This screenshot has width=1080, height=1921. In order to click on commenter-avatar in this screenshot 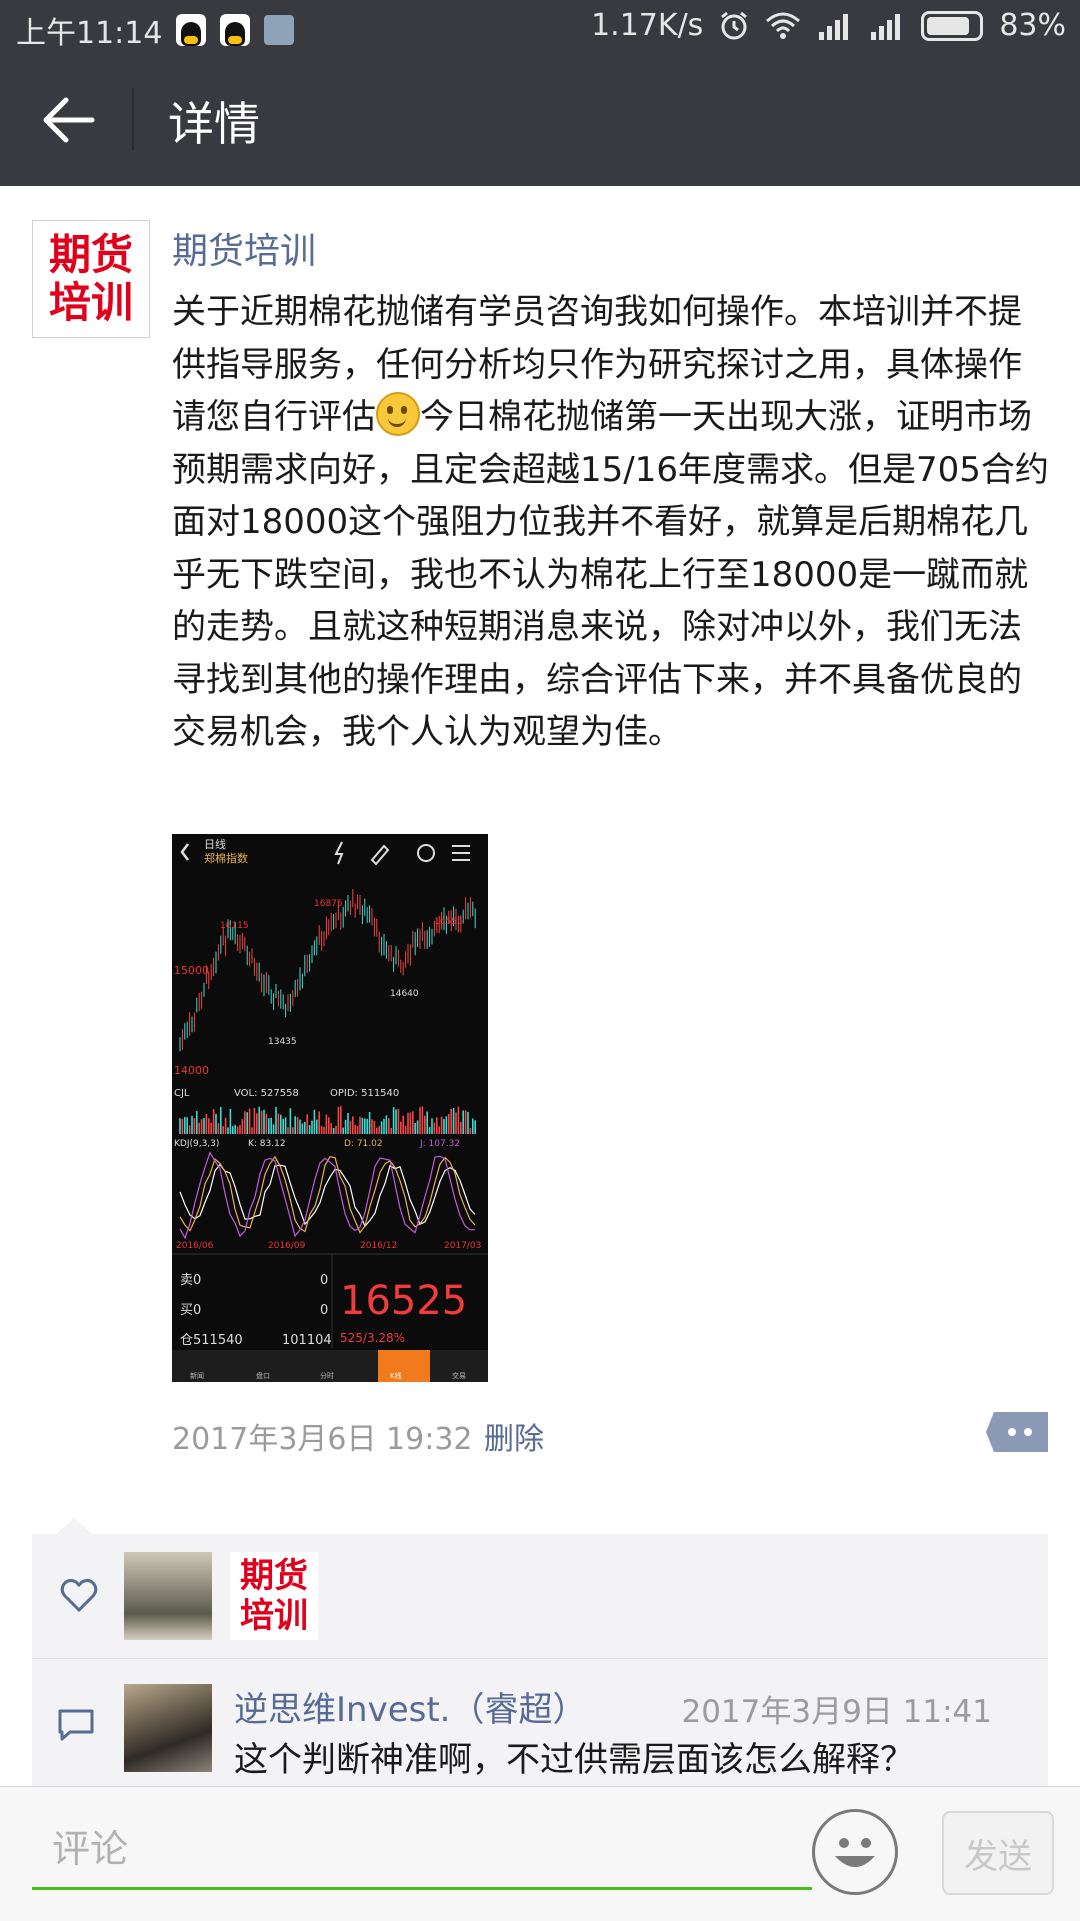, I will do `click(168, 1728)`.